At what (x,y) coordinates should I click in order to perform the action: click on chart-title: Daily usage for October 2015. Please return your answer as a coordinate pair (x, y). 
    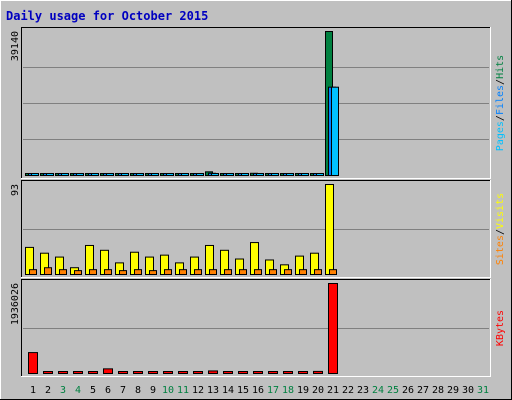
    Looking at the image, I should click on (107, 16).